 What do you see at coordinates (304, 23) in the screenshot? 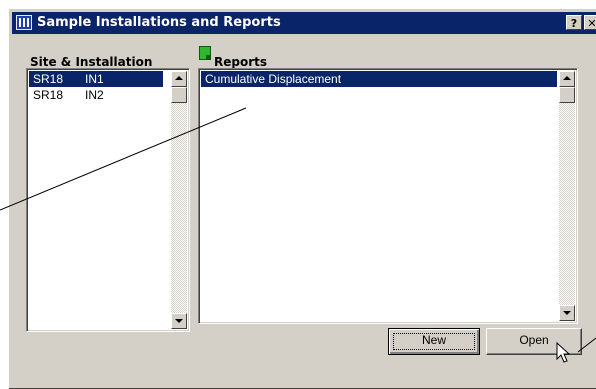
I see `title-bar: Sample Installations and Reports ? ✕` at bounding box center [304, 23].